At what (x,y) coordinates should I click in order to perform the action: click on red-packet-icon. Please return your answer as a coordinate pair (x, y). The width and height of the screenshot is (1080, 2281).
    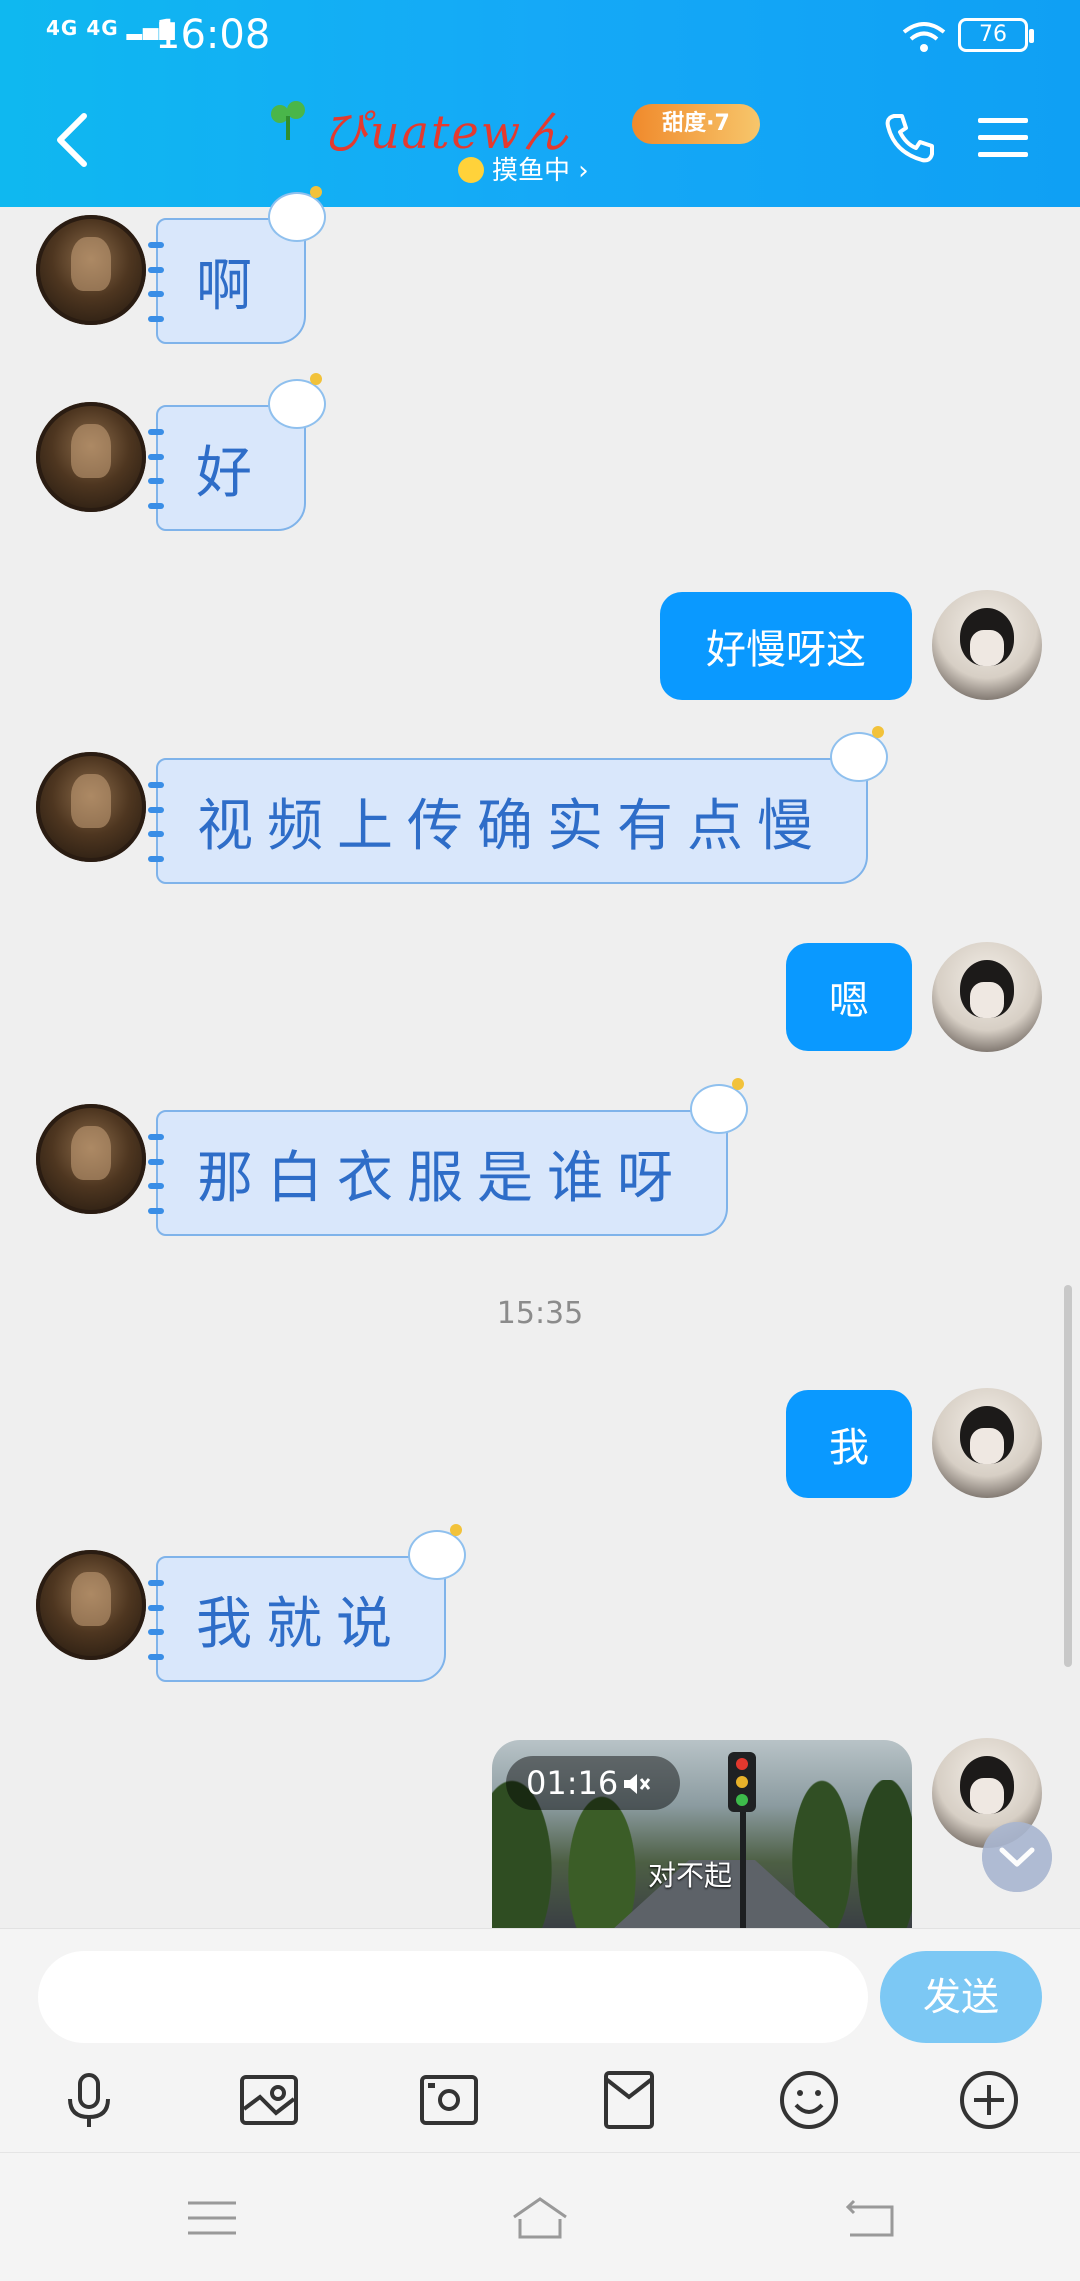
    Looking at the image, I should click on (629, 2100).